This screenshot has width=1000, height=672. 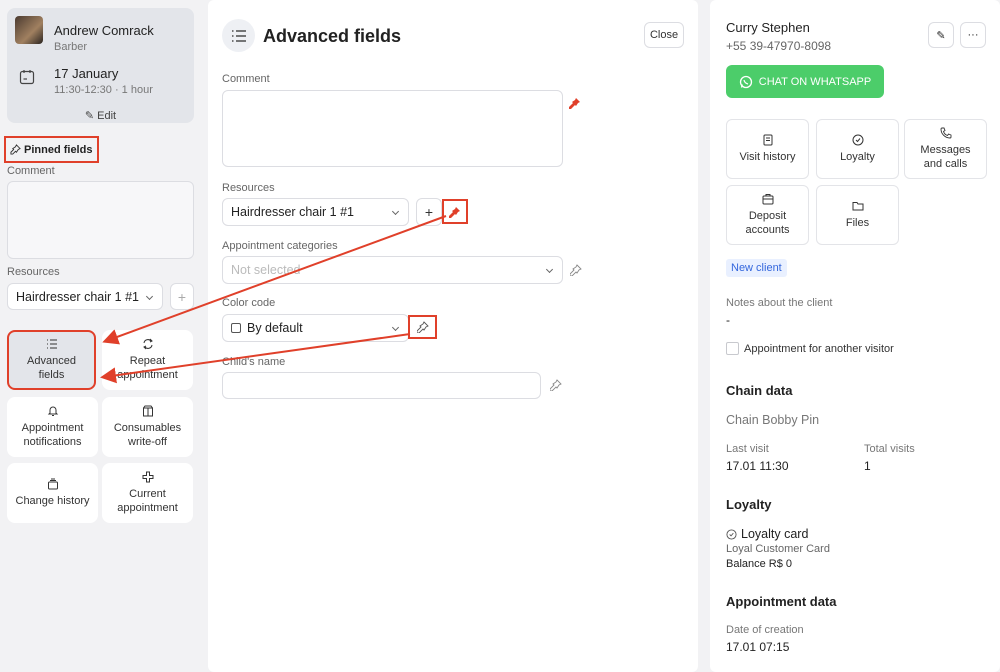 I want to click on appointment-time: 11:30-12:30 · 1 hour, so click(x=103, y=90).